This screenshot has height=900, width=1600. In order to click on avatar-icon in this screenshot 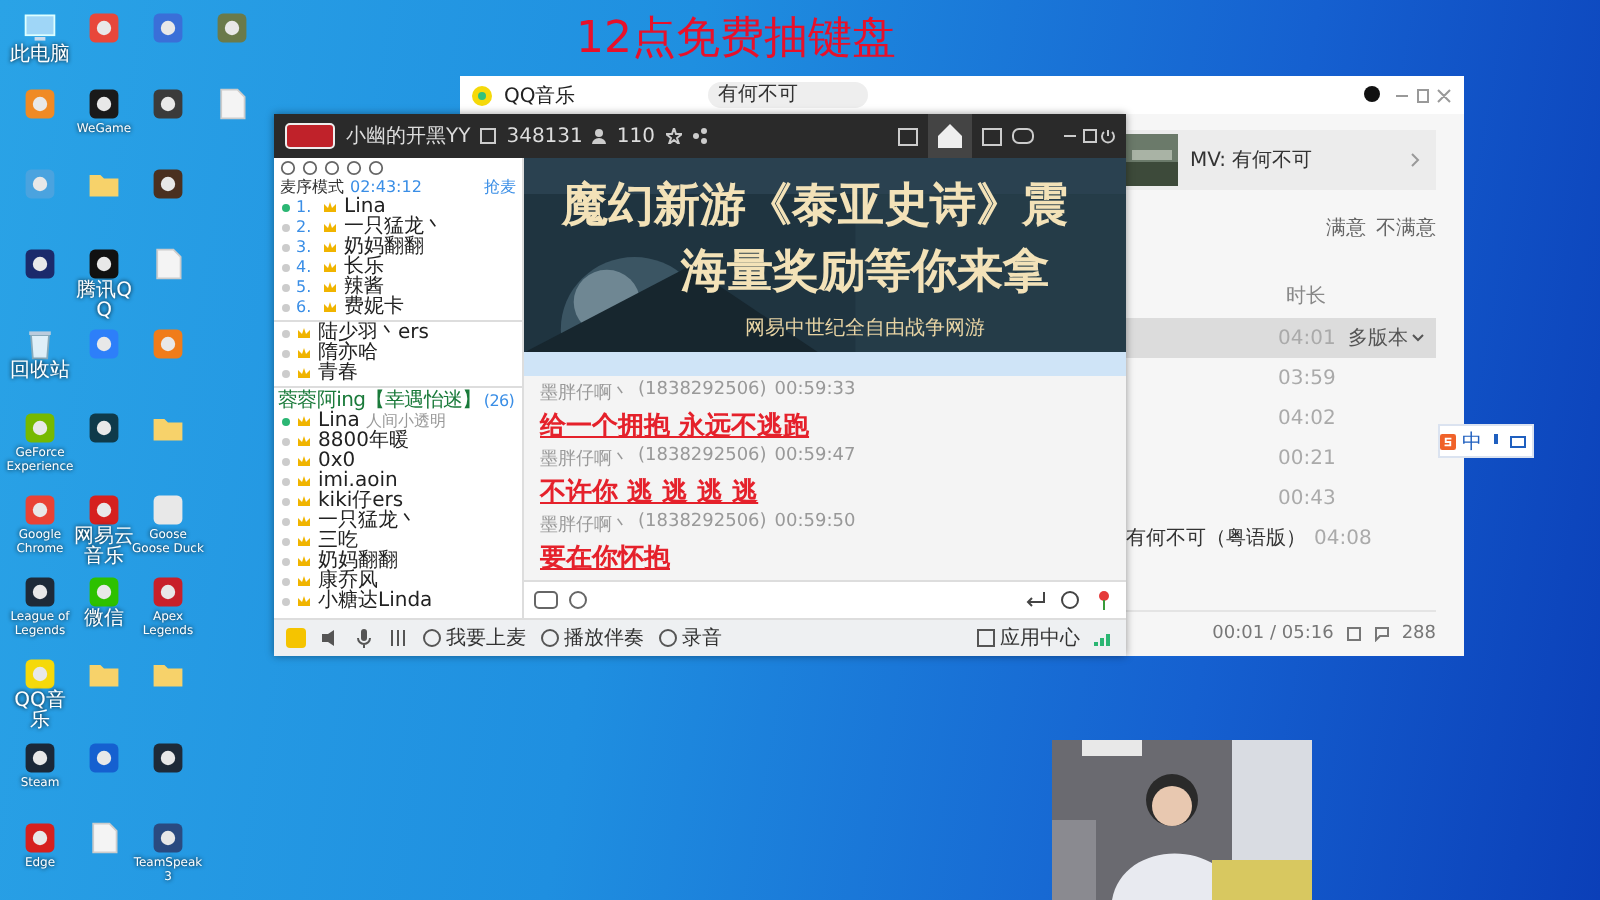, I will do `click(1372, 95)`.